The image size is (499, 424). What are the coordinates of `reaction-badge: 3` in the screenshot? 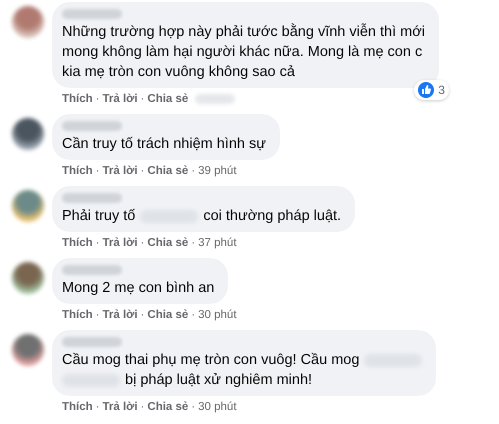 It's located at (431, 90).